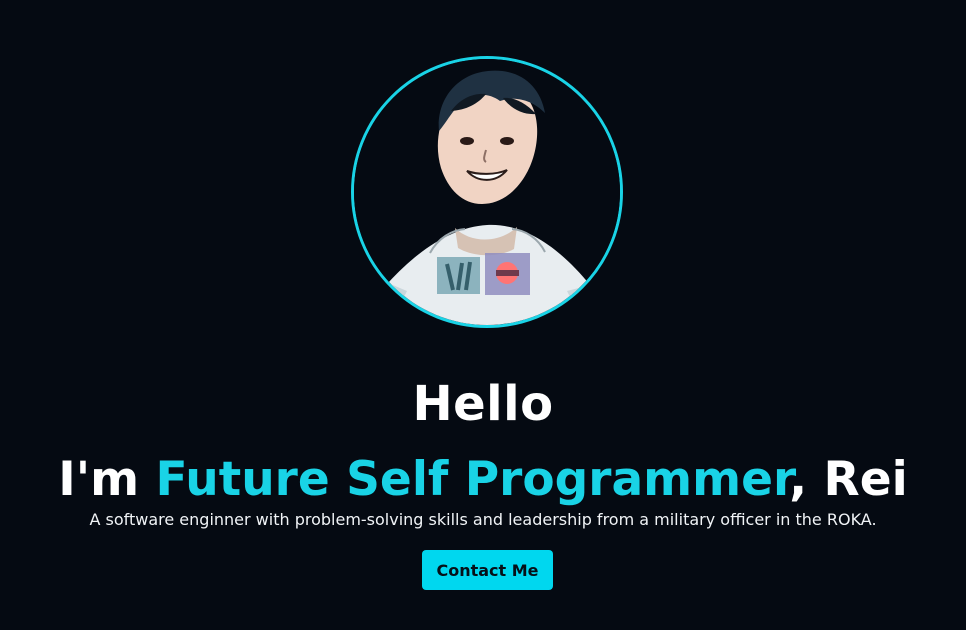 This screenshot has height=630, width=966. I want to click on greeting-heading: Hello, so click(483, 404).